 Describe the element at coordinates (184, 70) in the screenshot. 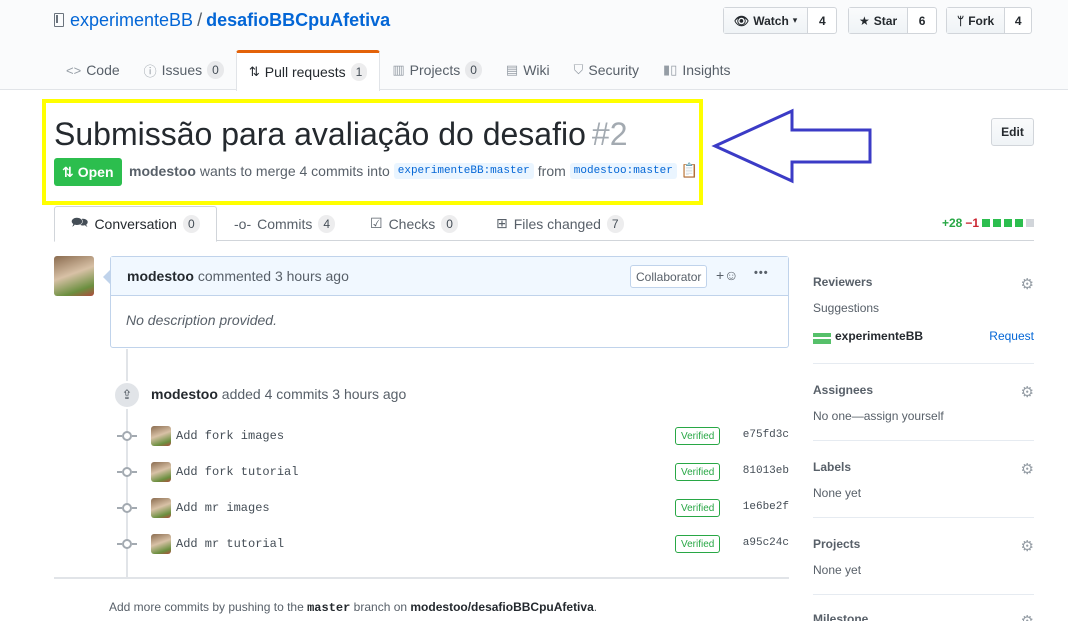

I see `tab-issues: ⓘ Issues 0` at that location.